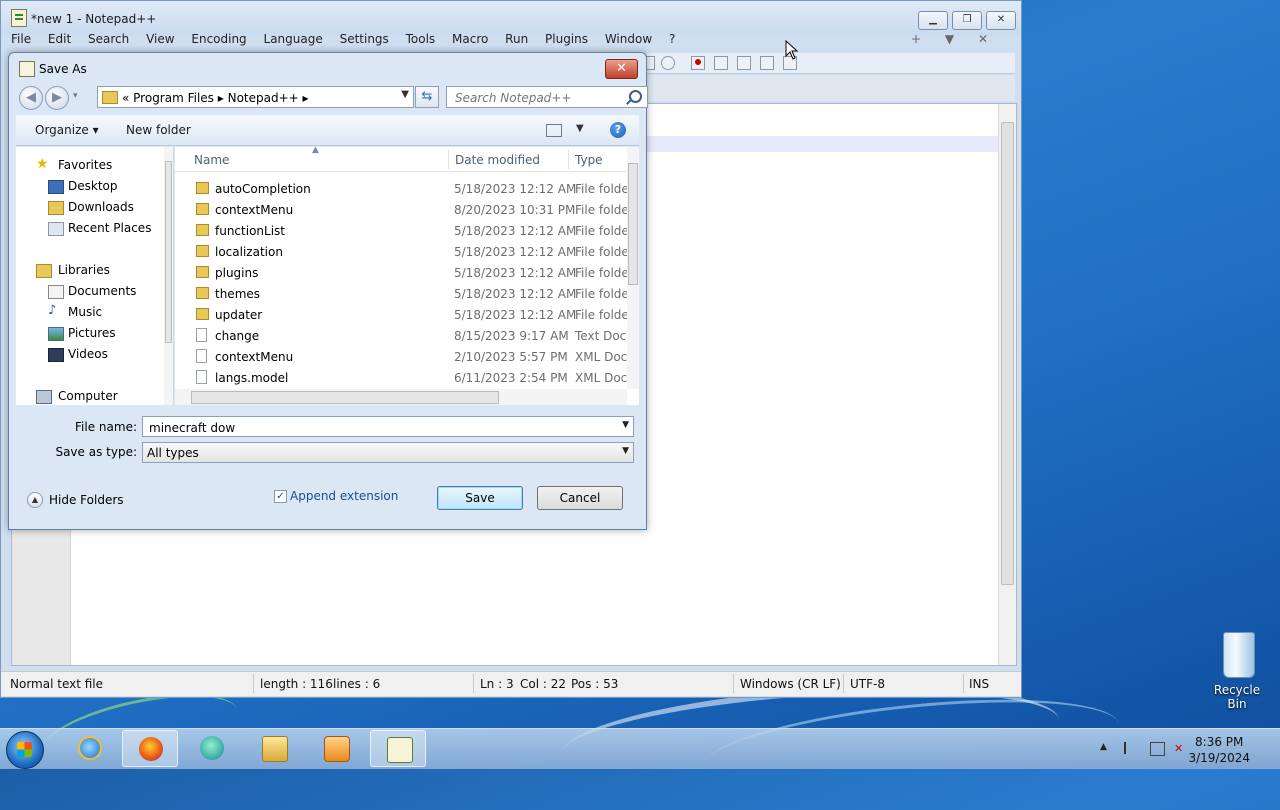 The height and width of the screenshot is (810, 1280). What do you see at coordinates (621, 69) in the screenshot?
I see `dialog-close-button: ✕` at bounding box center [621, 69].